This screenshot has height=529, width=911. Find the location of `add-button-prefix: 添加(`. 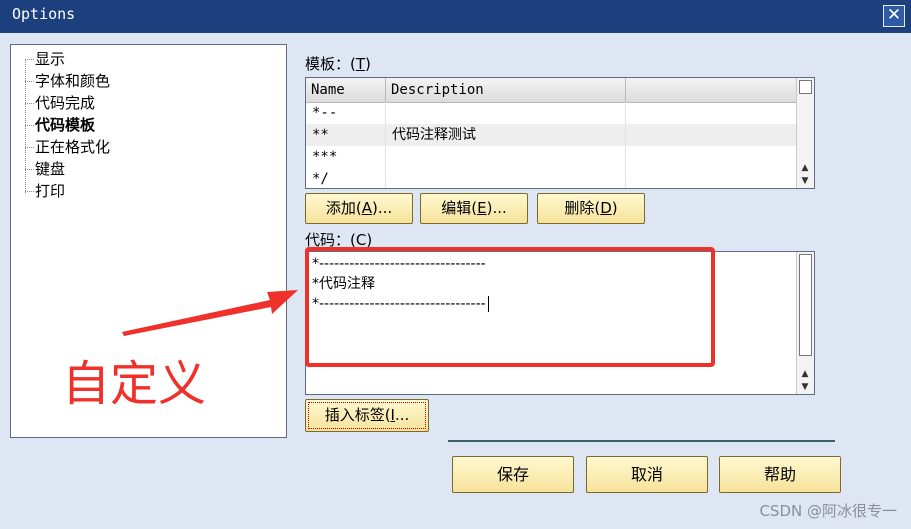

add-button-prefix: 添加( is located at coordinates (343, 208).